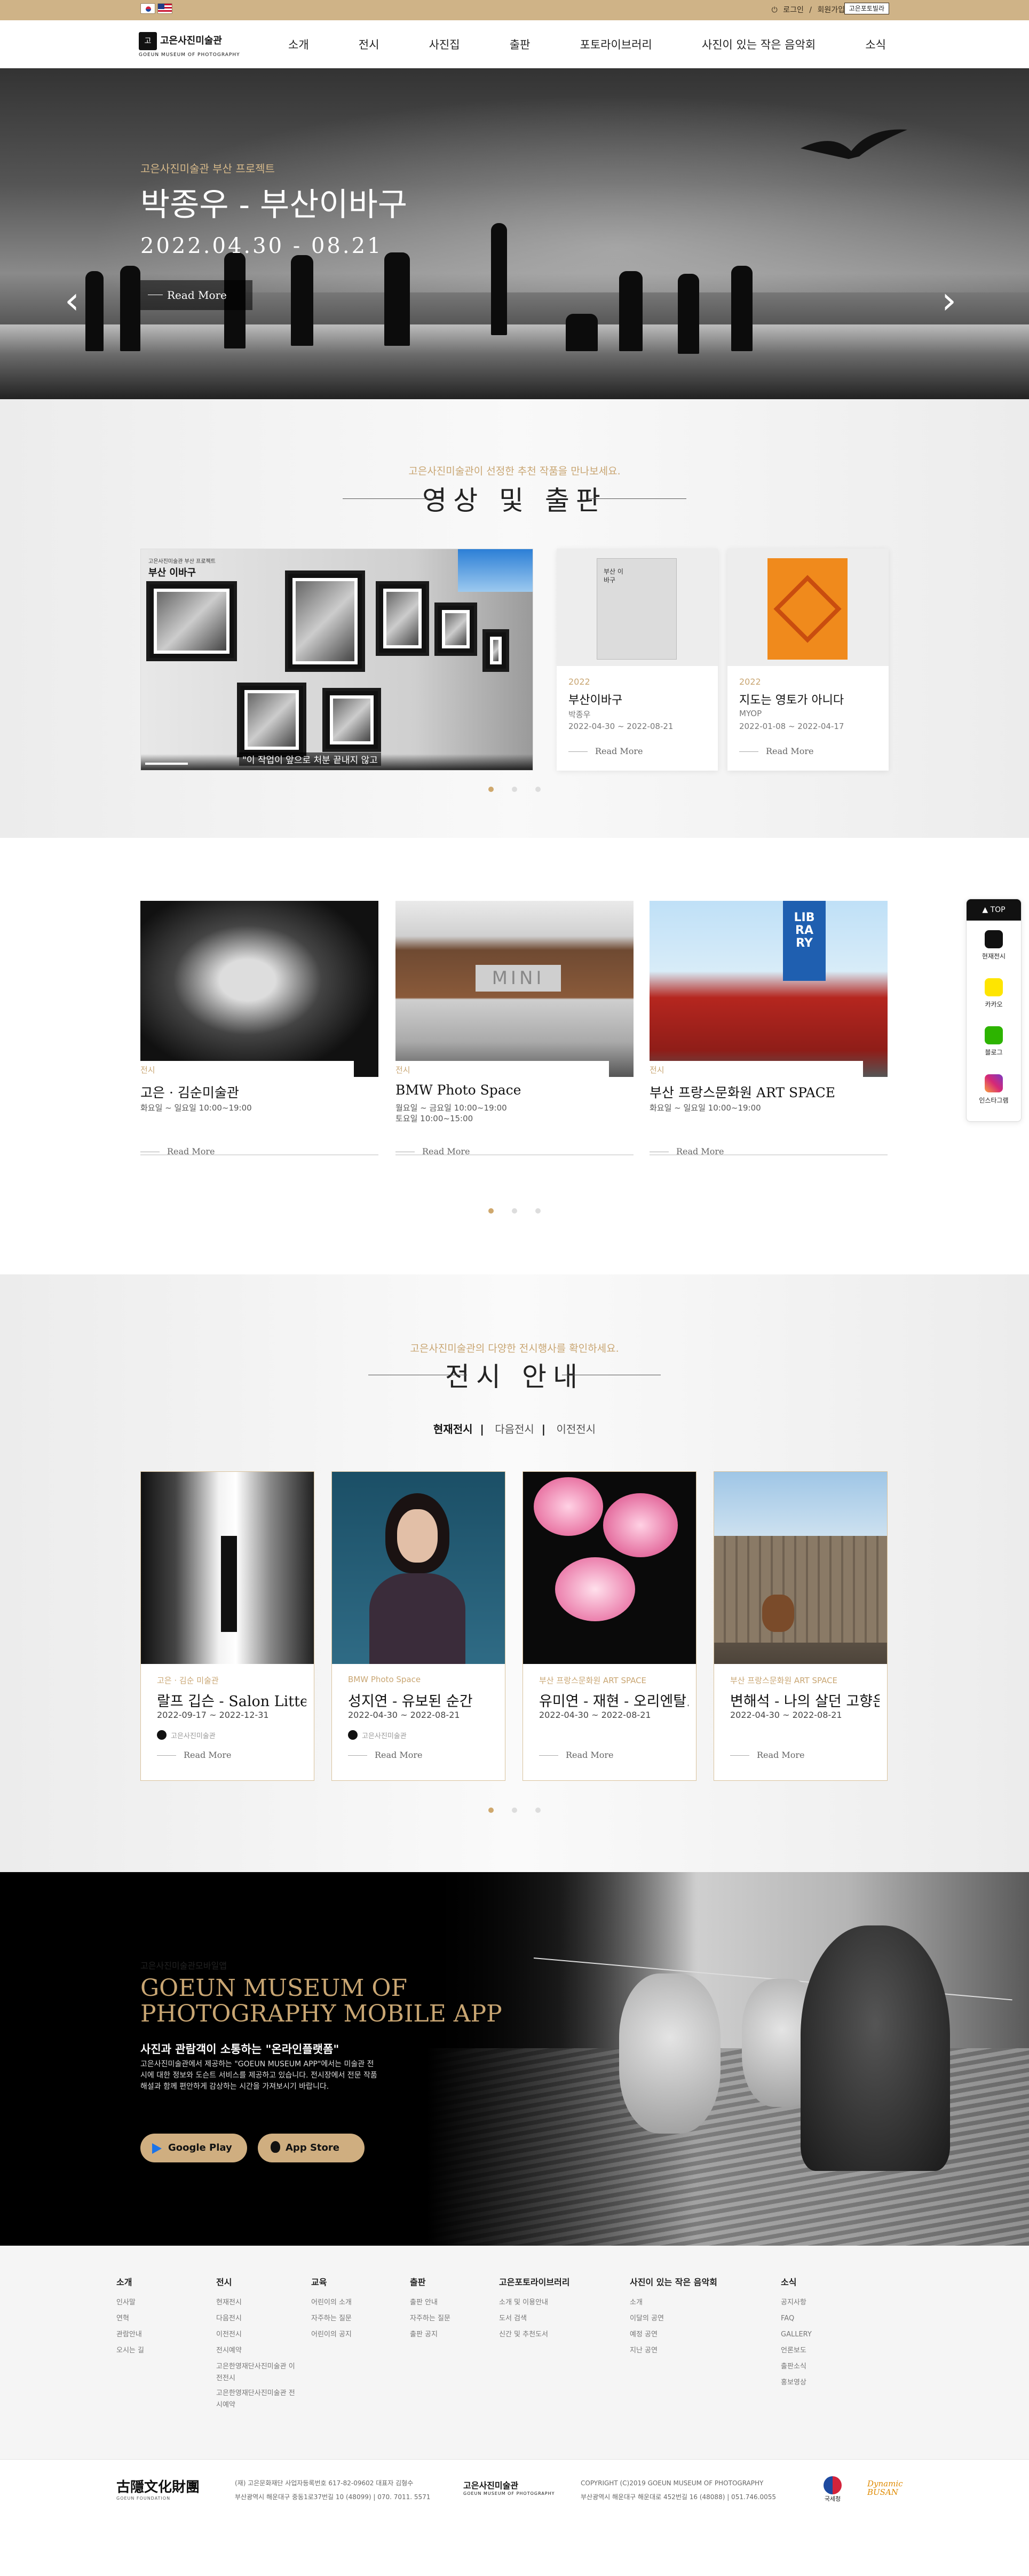 The width and height of the screenshot is (1029, 2576). Describe the element at coordinates (321, 2013) in the screenshot. I see `app-title-line2: PHOTOGRAPHY MOBILE APP` at that location.